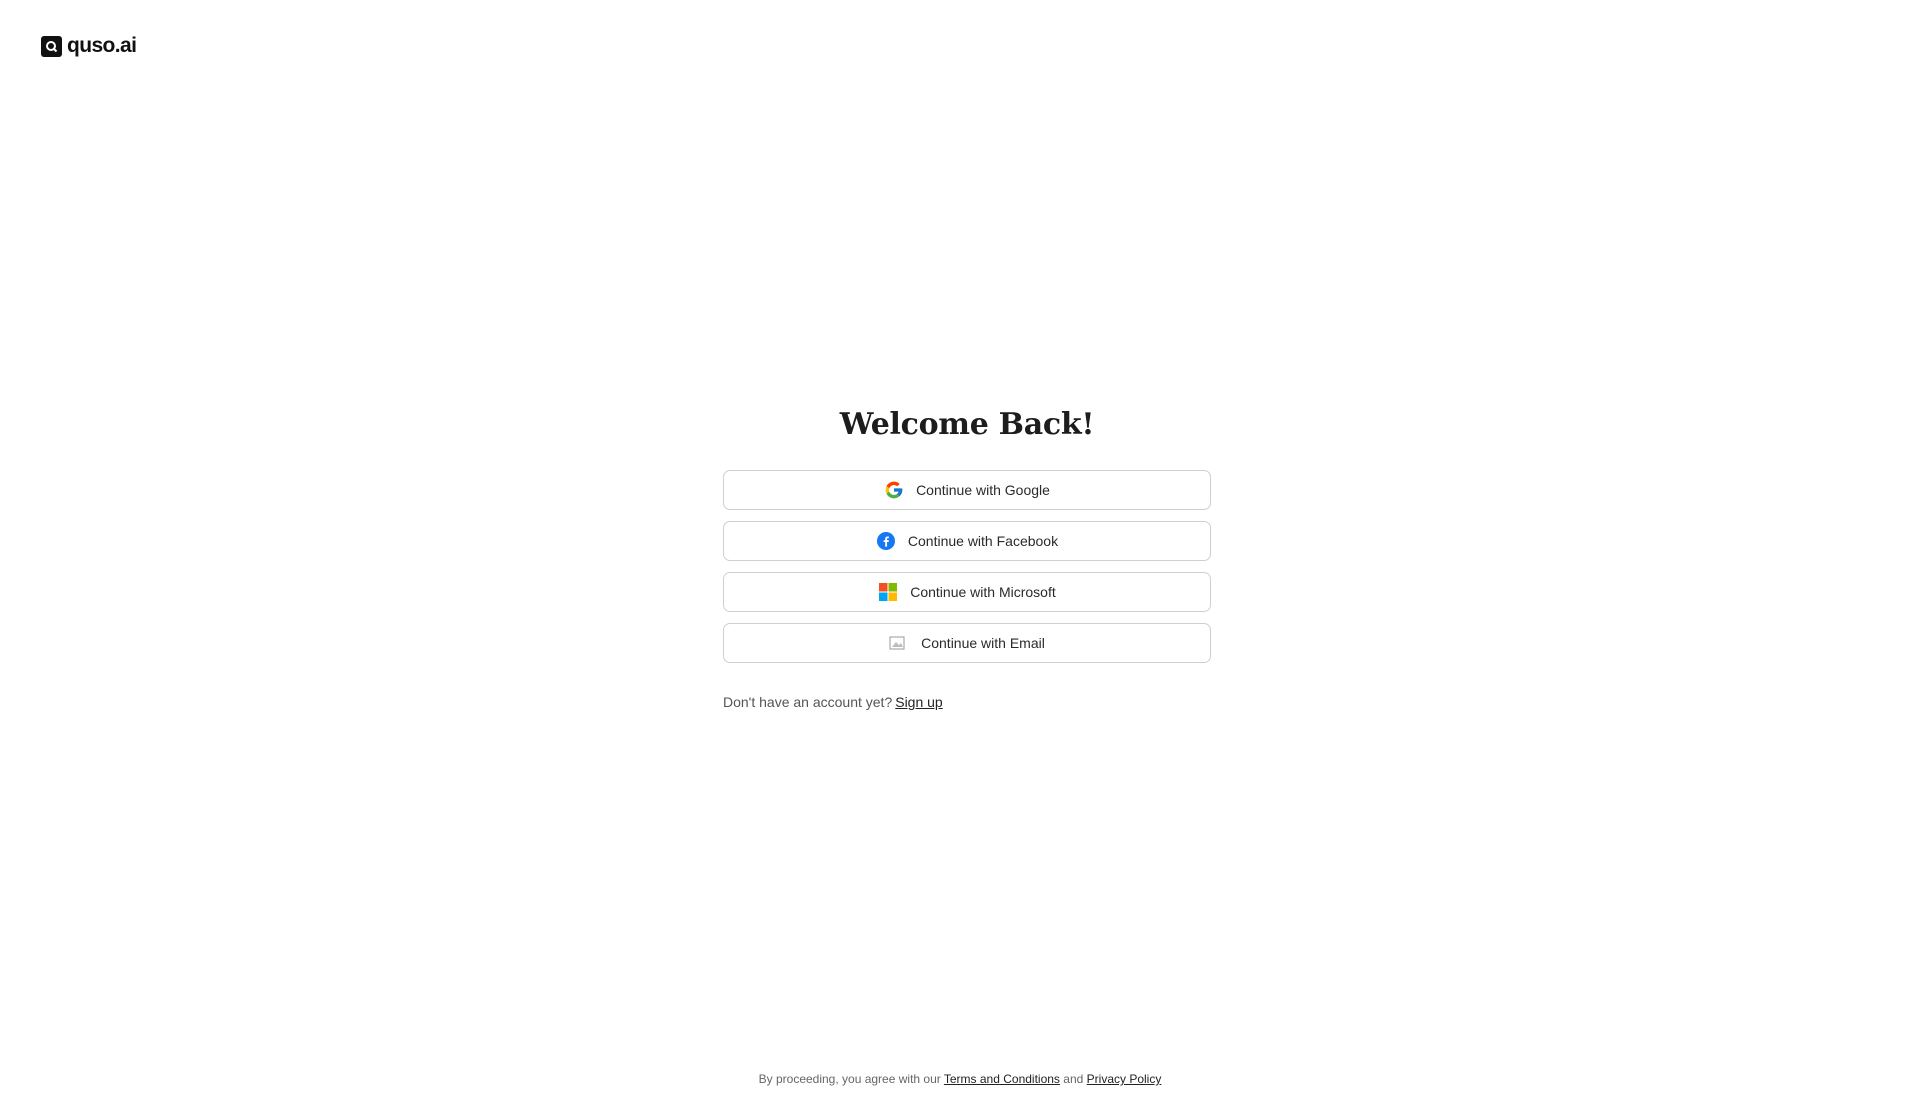 This screenshot has height=1116, width=1920. Describe the element at coordinates (1124, 1079) in the screenshot. I see `privacy-policy-link: Privacy Policy` at that location.